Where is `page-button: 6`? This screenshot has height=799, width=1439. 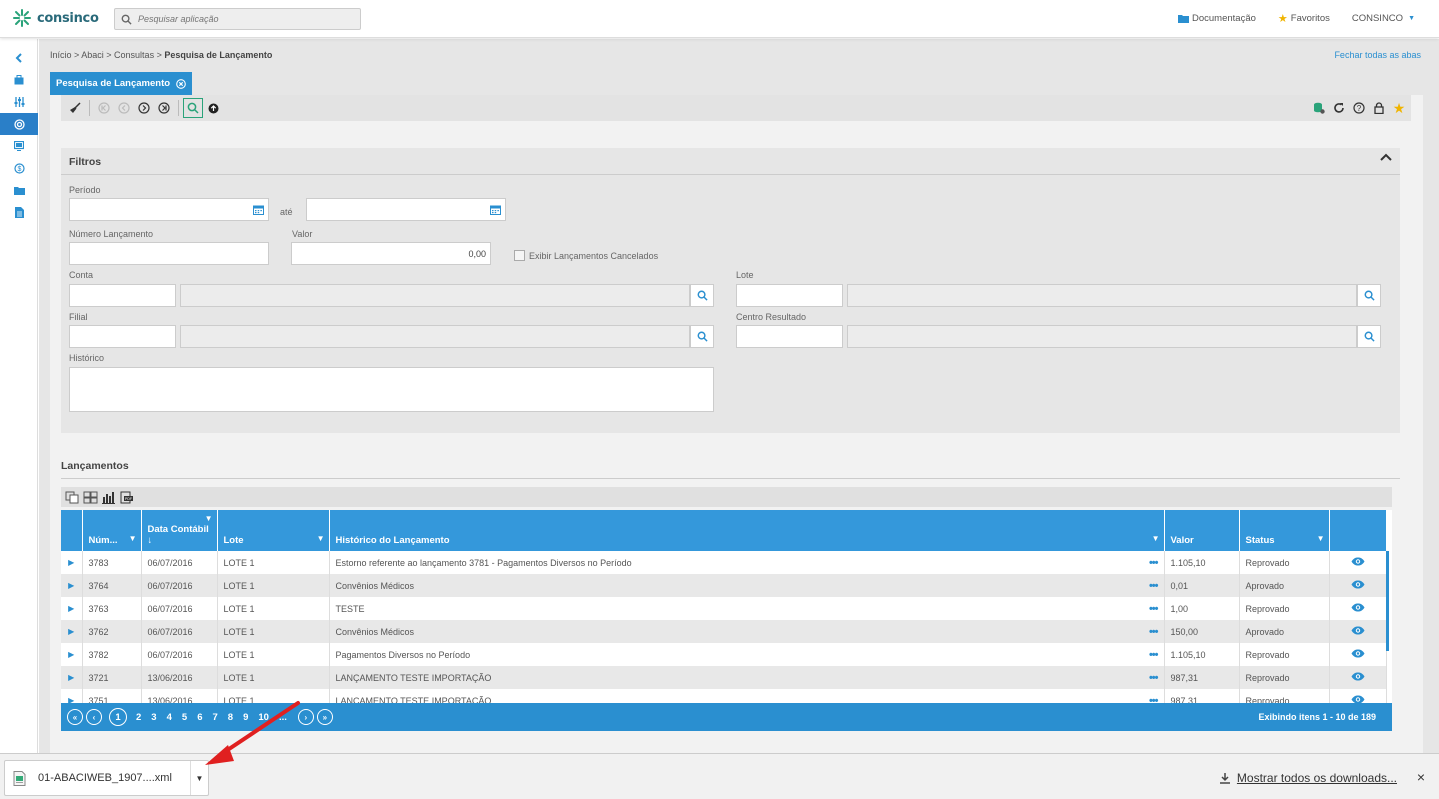
page-button: 6 is located at coordinates (199, 717).